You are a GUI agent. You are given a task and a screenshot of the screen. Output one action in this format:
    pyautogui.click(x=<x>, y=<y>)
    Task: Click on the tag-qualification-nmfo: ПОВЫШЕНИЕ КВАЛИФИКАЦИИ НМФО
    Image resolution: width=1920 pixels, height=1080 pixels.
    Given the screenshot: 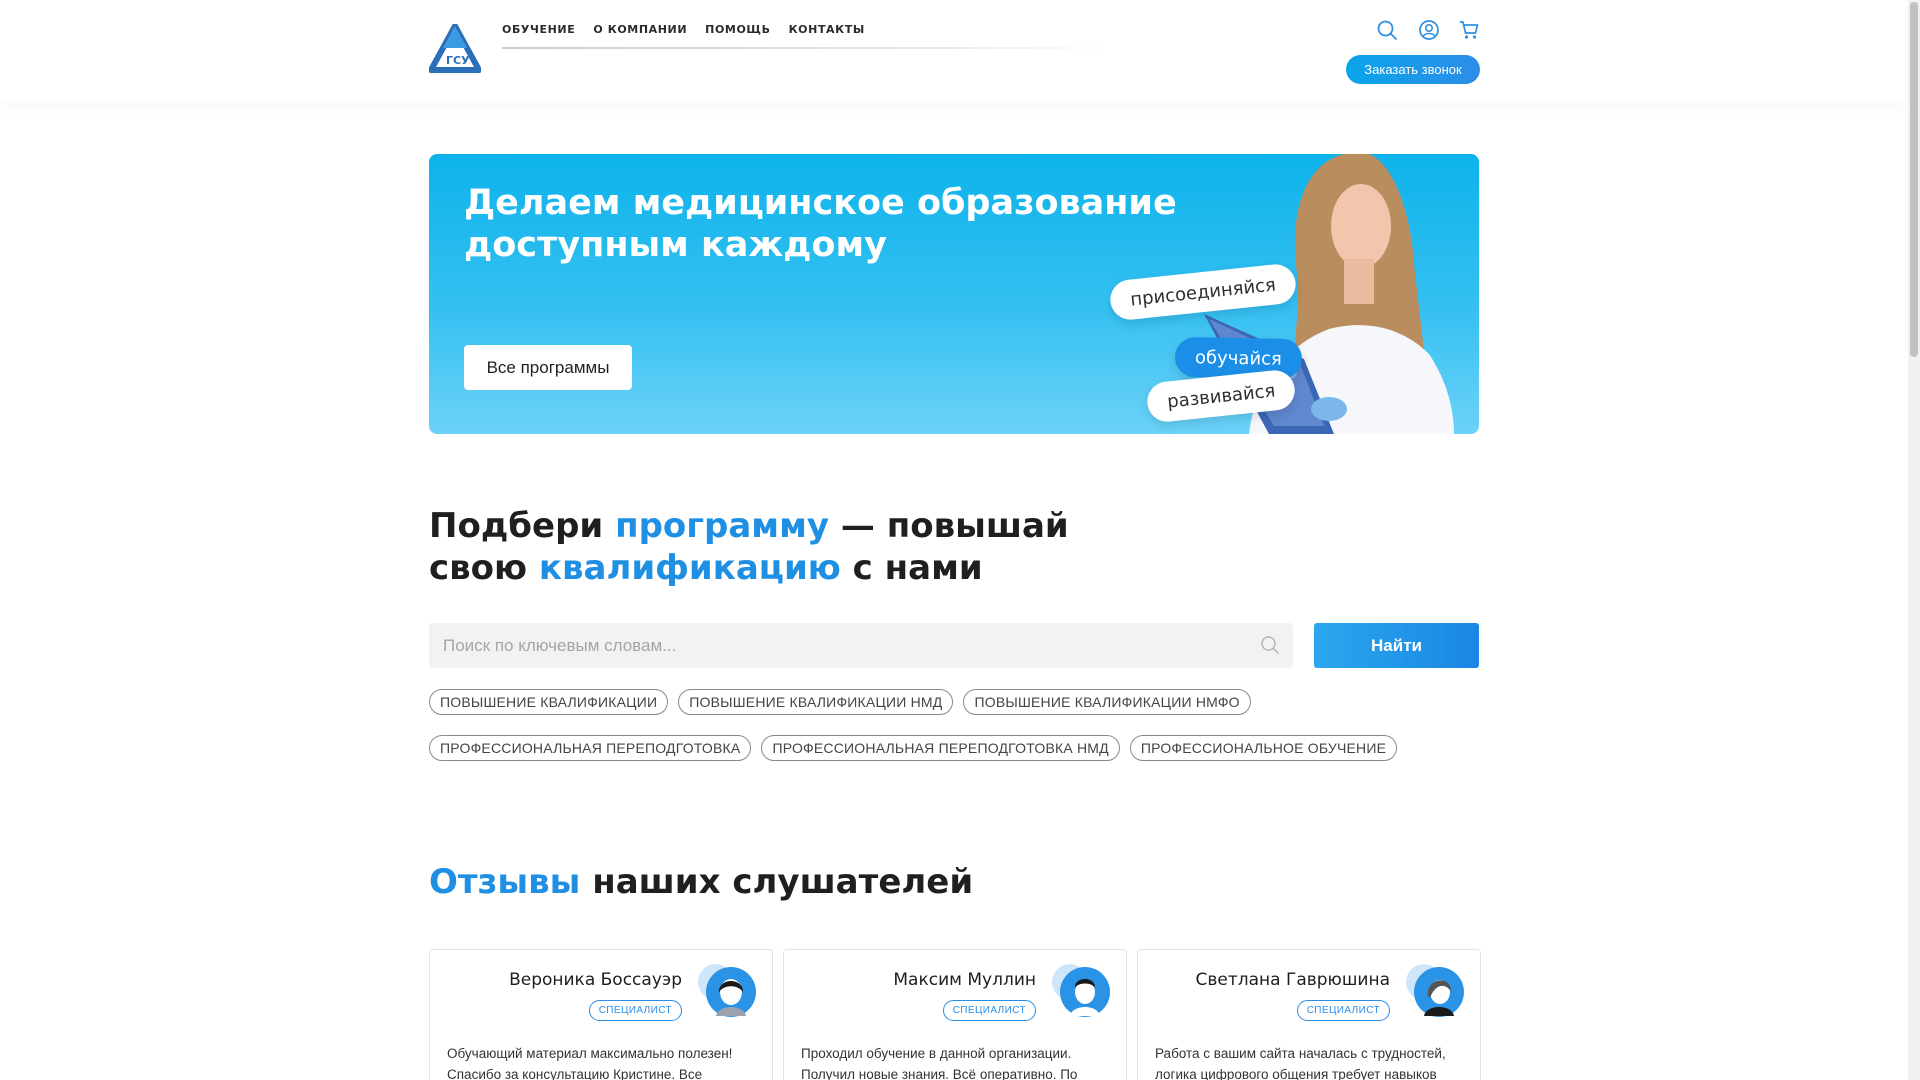 What is the action you would take?
    pyautogui.click(x=1107, y=702)
    